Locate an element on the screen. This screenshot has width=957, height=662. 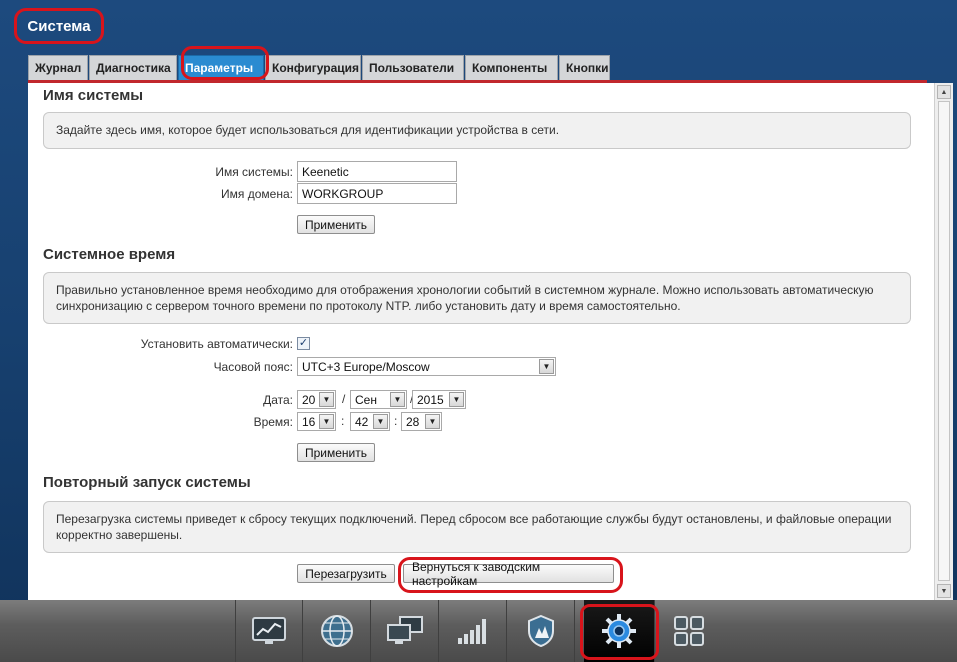
reboot-button: Перезагрузить is located at coordinates (346, 573).